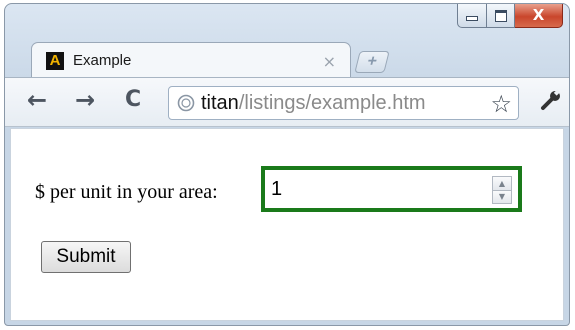  What do you see at coordinates (332, 102) in the screenshot?
I see `url-path: /listings/example.htm` at bounding box center [332, 102].